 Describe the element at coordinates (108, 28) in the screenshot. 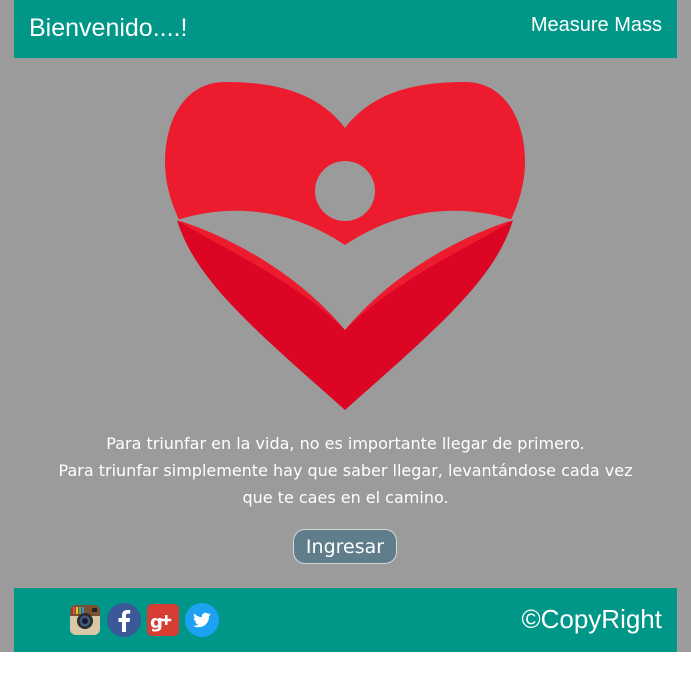

I see `welcome-title: Bienvenido....!` at that location.